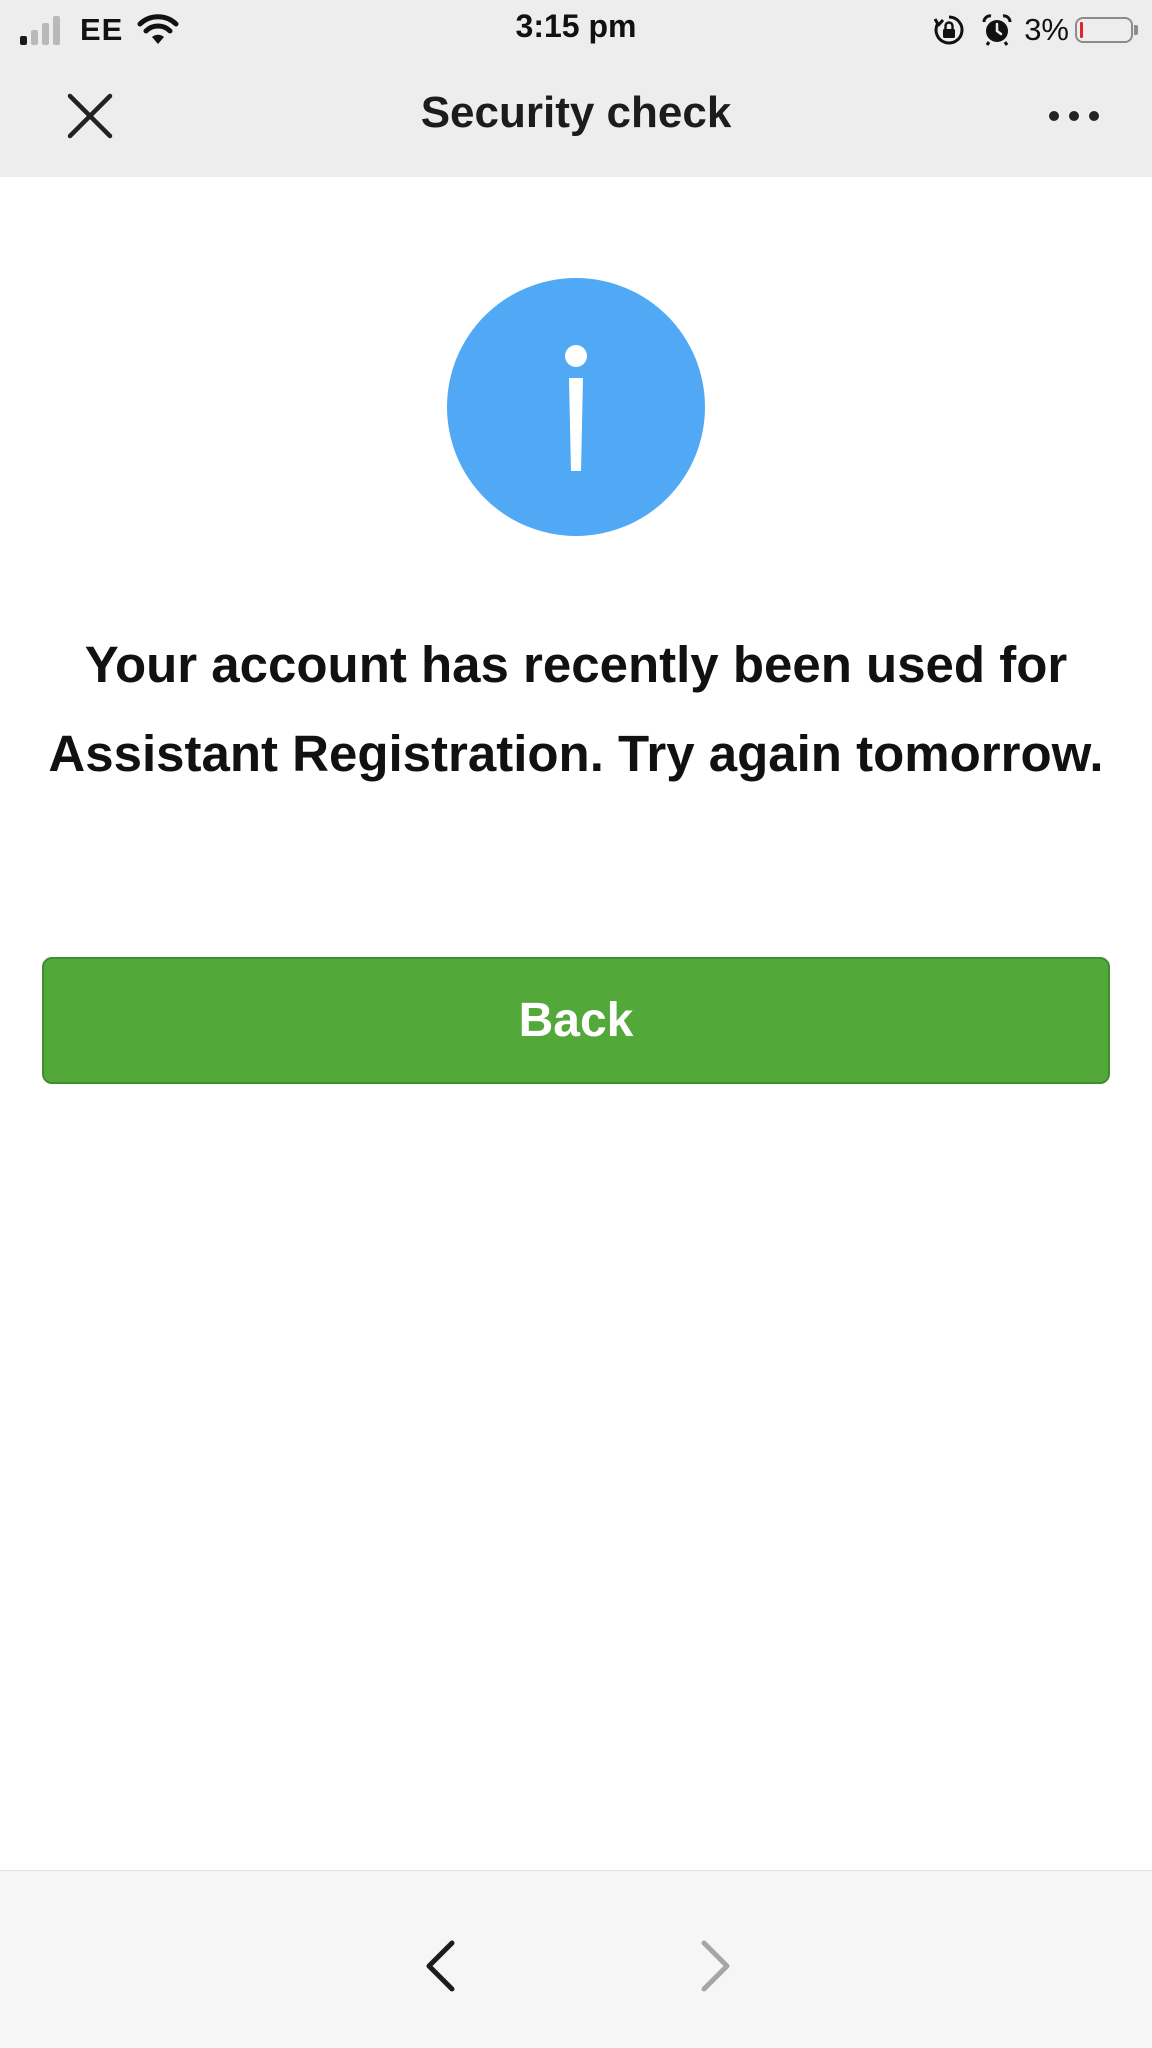  I want to click on info-icon, so click(576, 407).